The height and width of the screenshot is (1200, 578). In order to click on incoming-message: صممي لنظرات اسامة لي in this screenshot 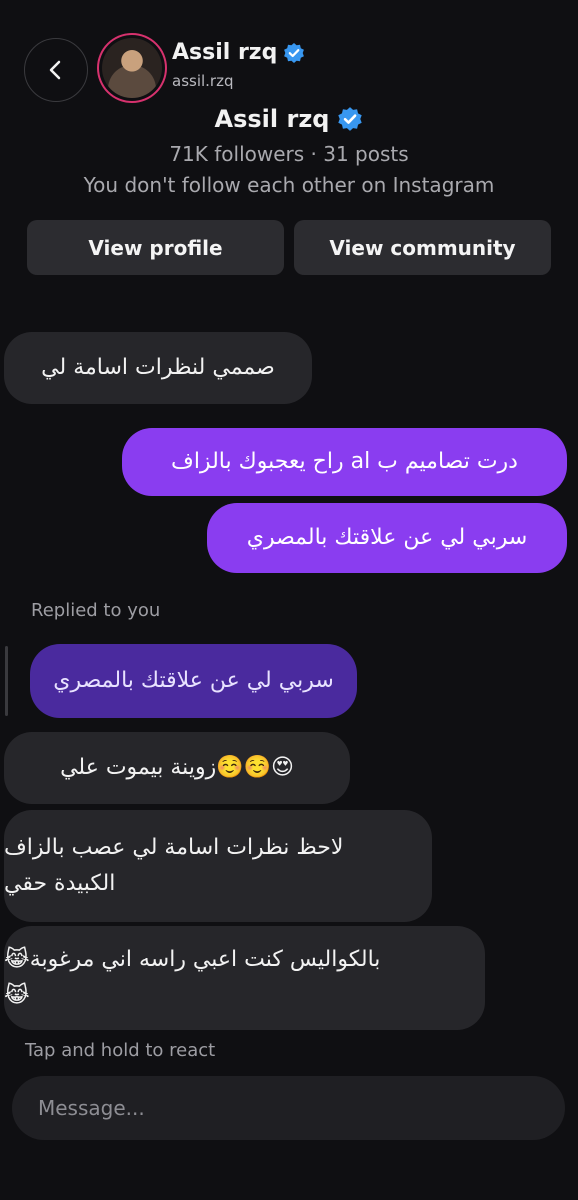, I will do `click(158, 368)`.